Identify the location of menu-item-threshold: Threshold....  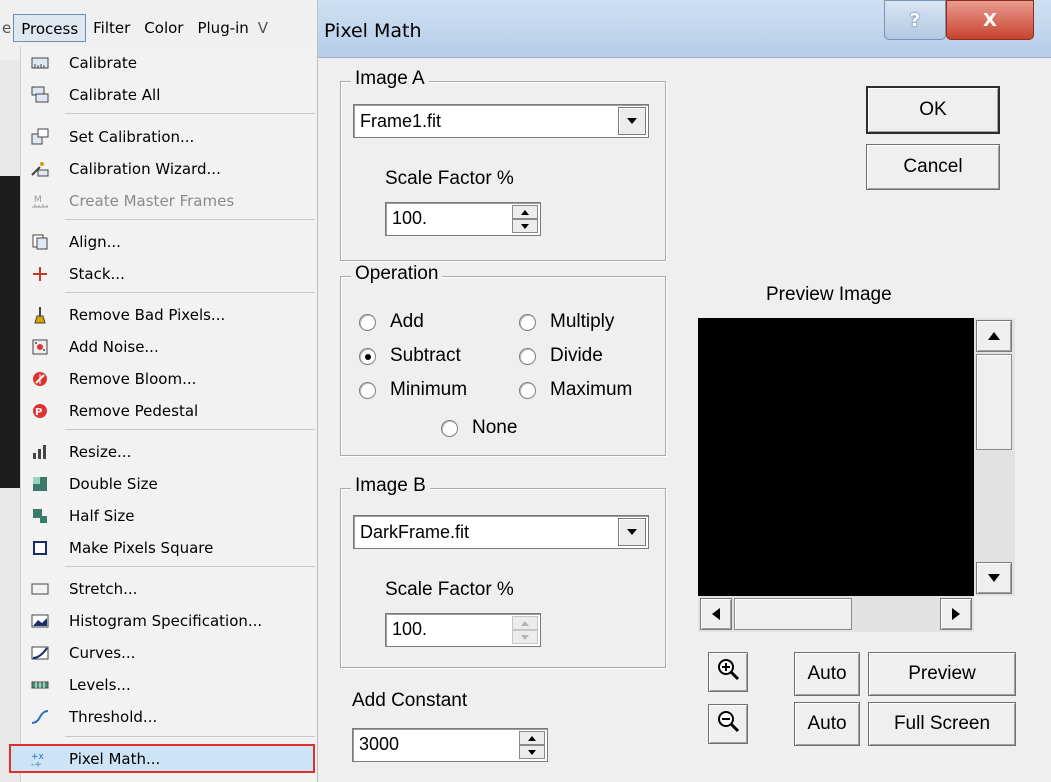
(167, 716).